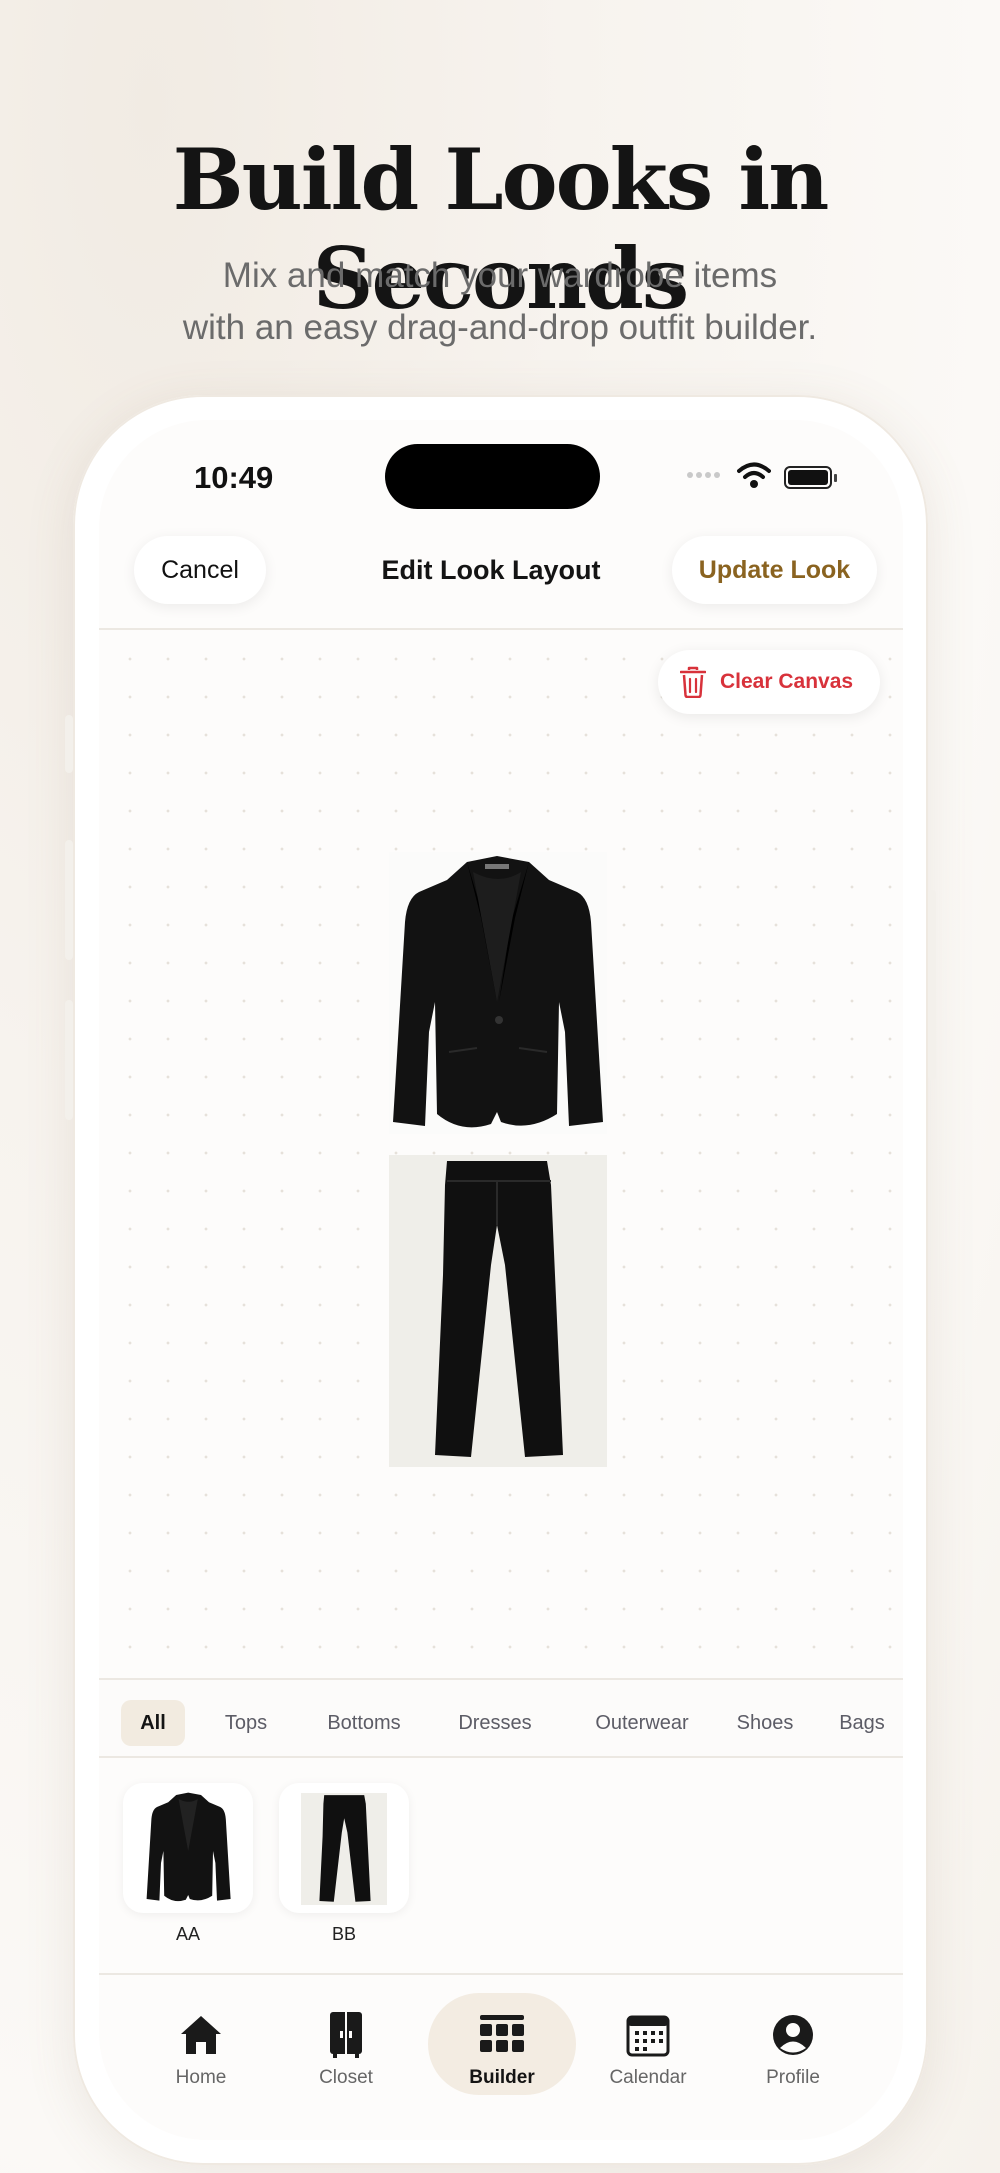 This screenshot has width=1000, height=2173. What do you see at coordinates (932, 985) in the screenshot?
I see `phone-power-button` at bounding box center [932, 985].